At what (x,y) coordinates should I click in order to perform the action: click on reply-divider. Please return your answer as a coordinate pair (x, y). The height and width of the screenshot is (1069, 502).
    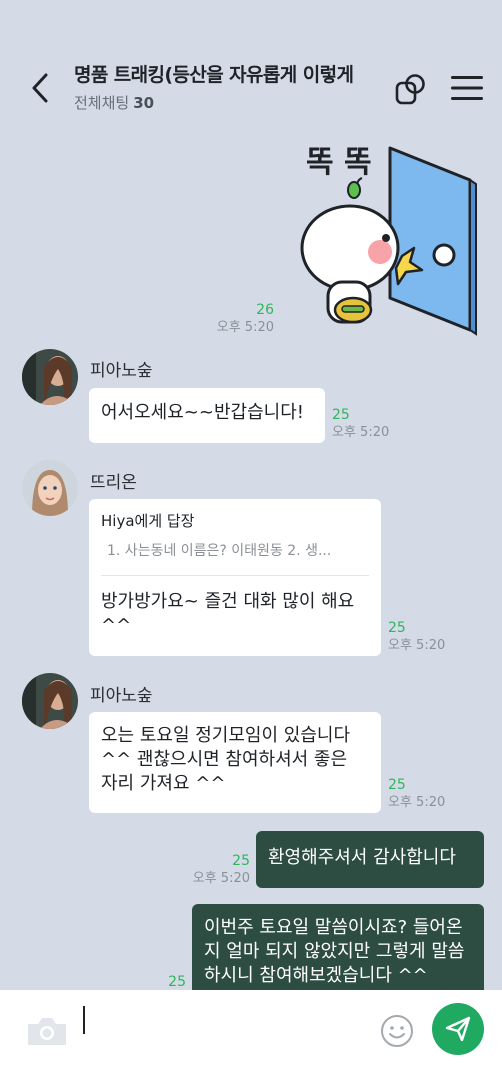
    Looking at the image, I should click on (235, 575).